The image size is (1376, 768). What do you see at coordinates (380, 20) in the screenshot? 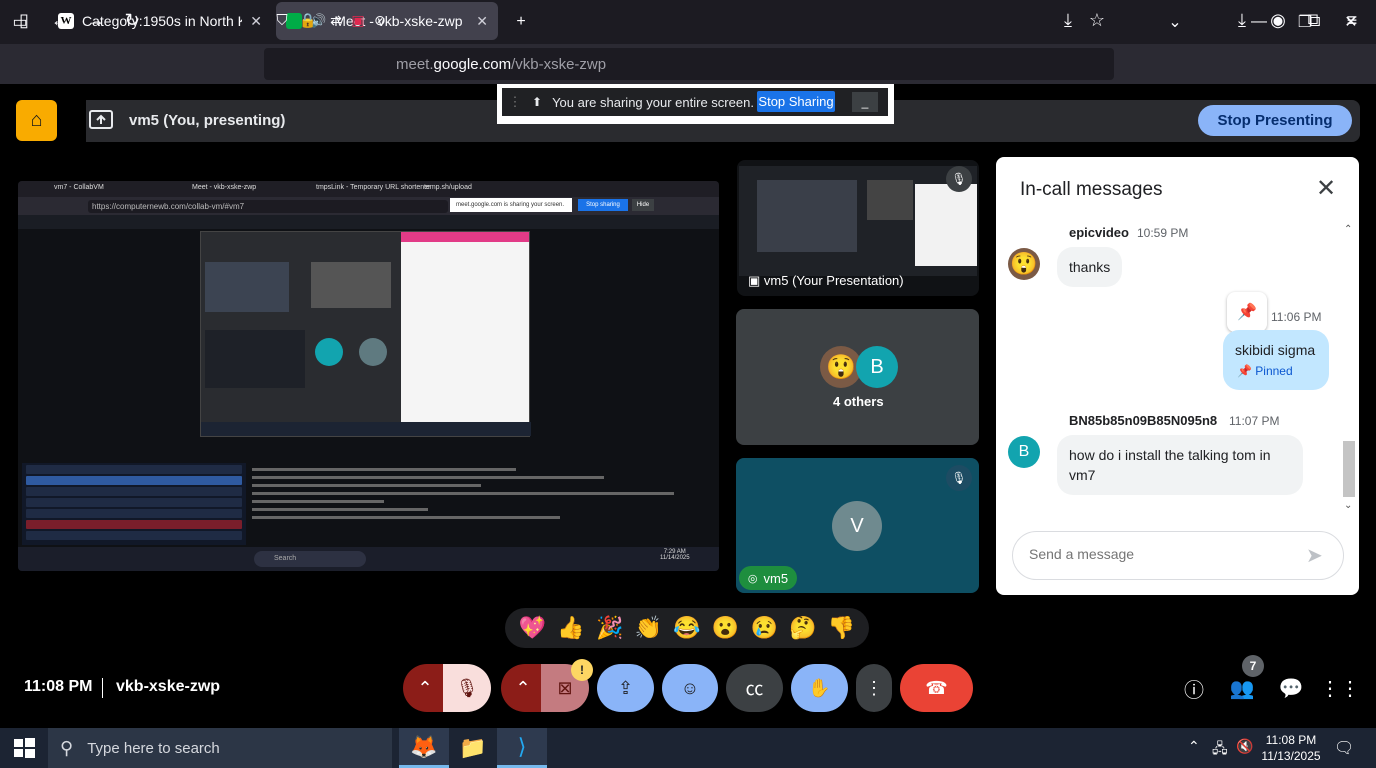
I see `autoplay-blocked-icon: ⊘` at bounding box center [380, 20].